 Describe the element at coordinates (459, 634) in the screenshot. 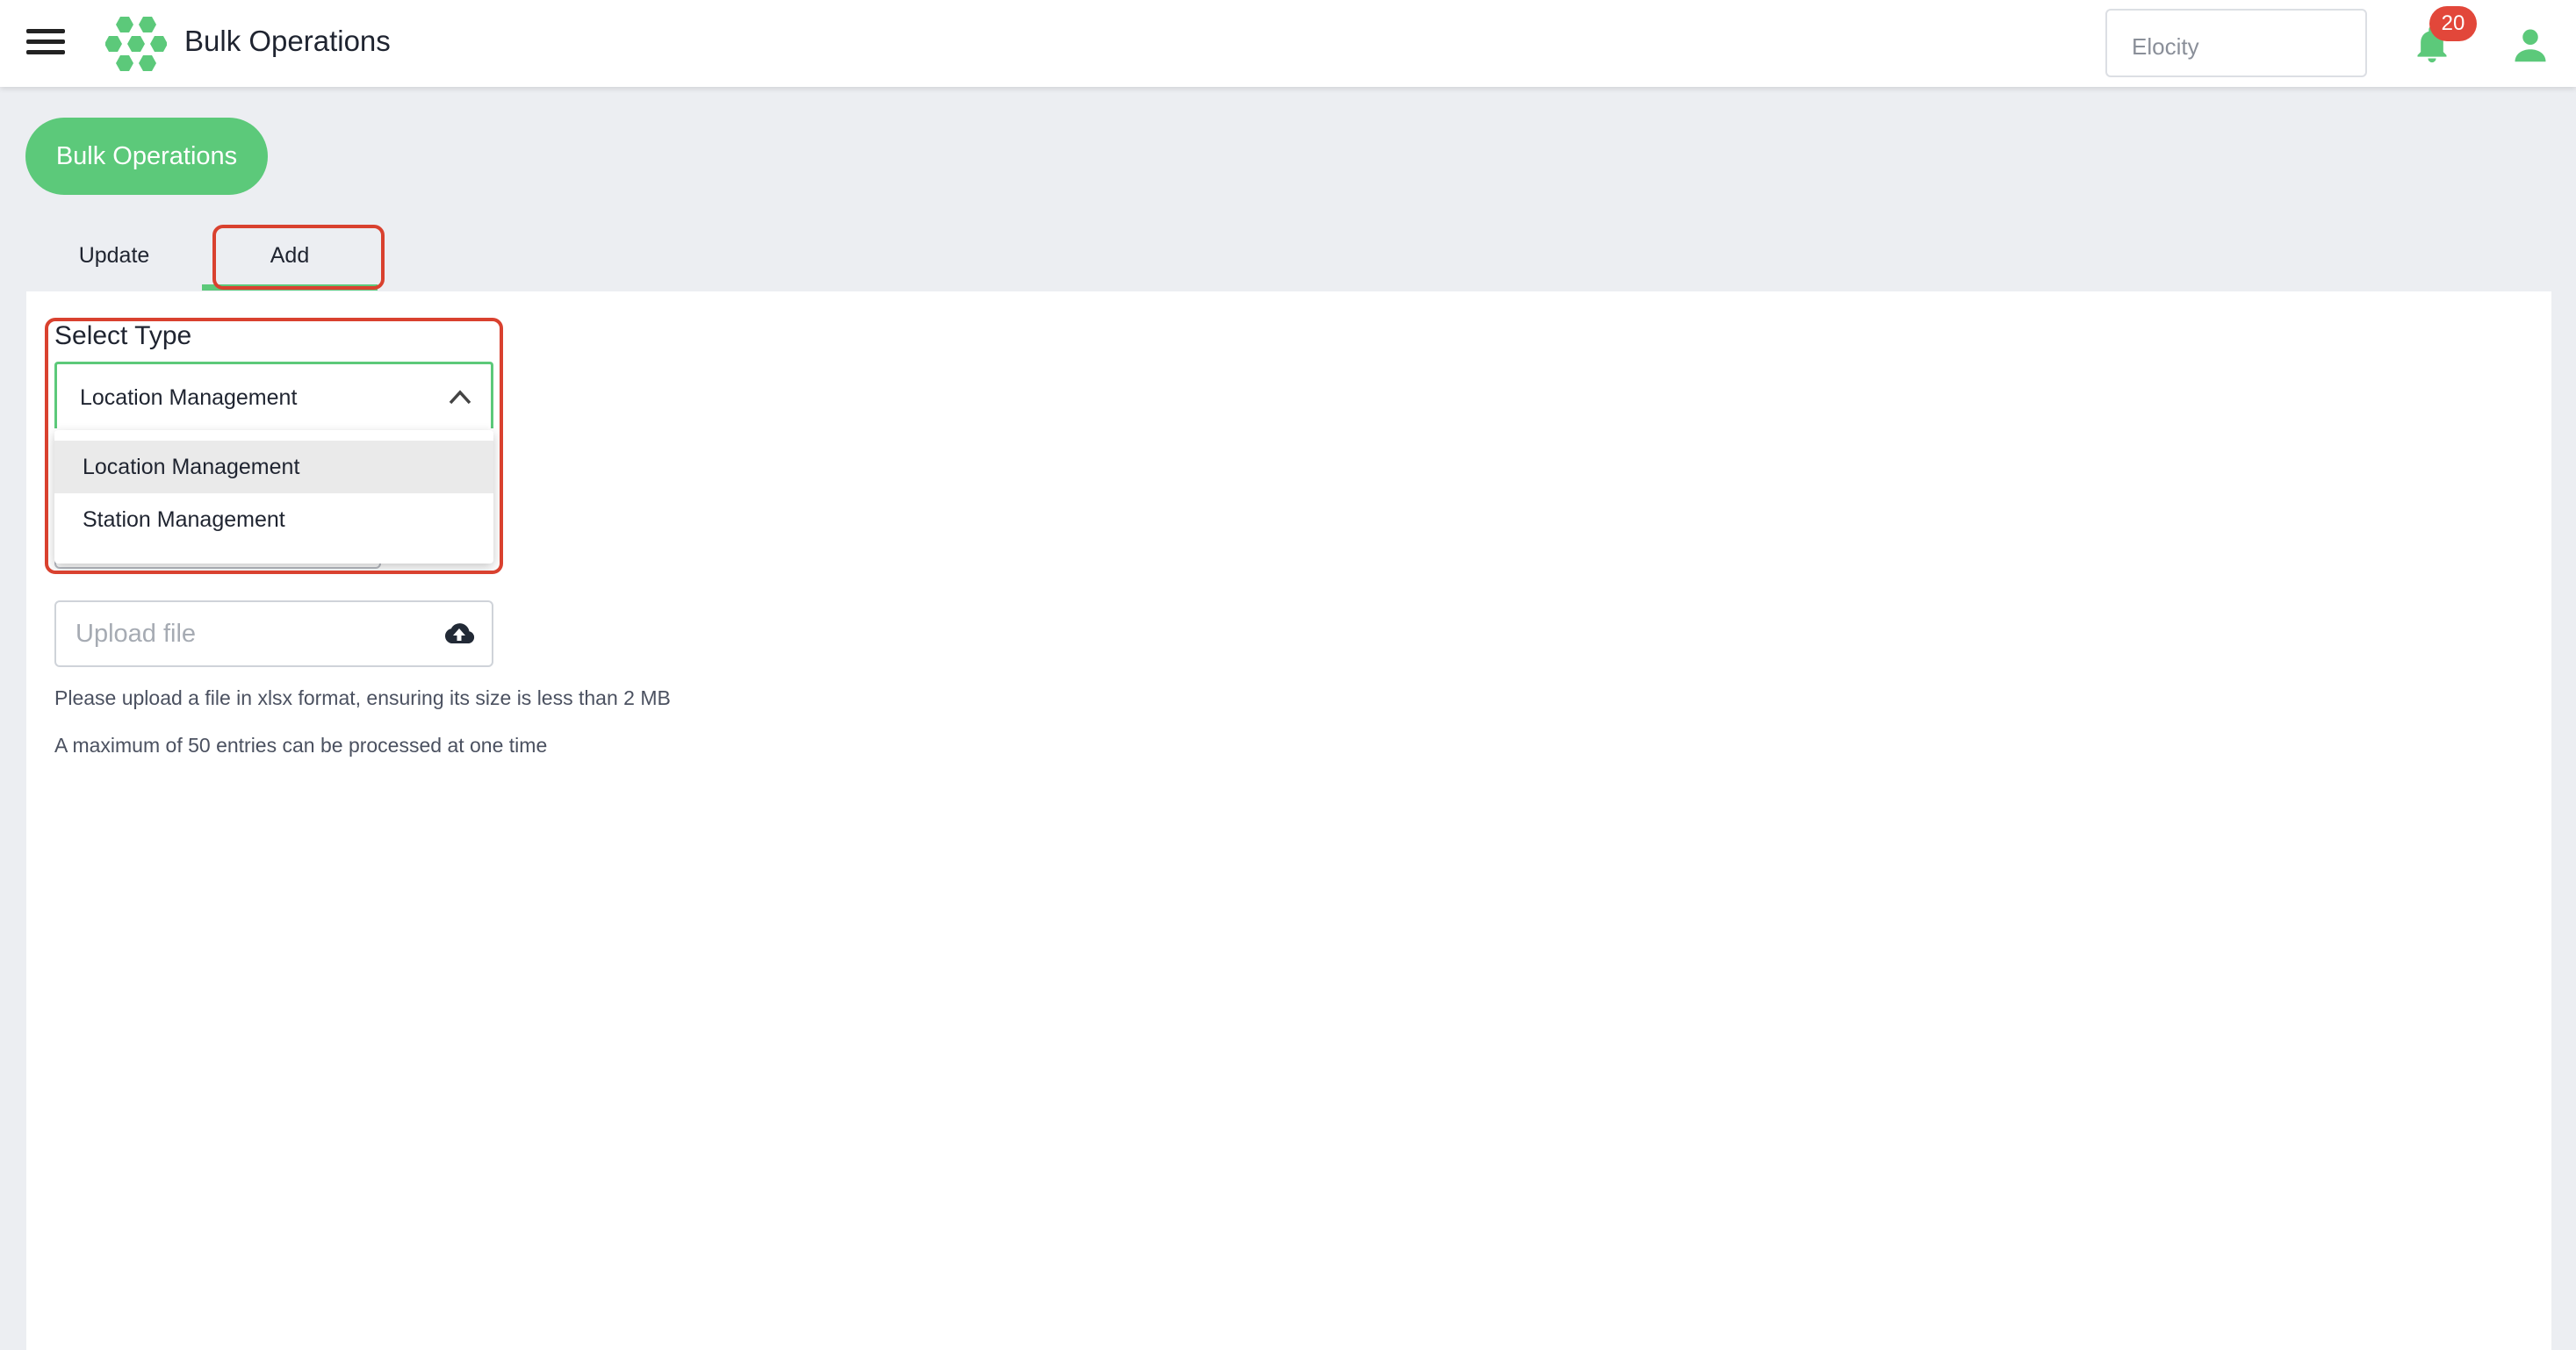

I see `cloud-upload-icon` at that location.